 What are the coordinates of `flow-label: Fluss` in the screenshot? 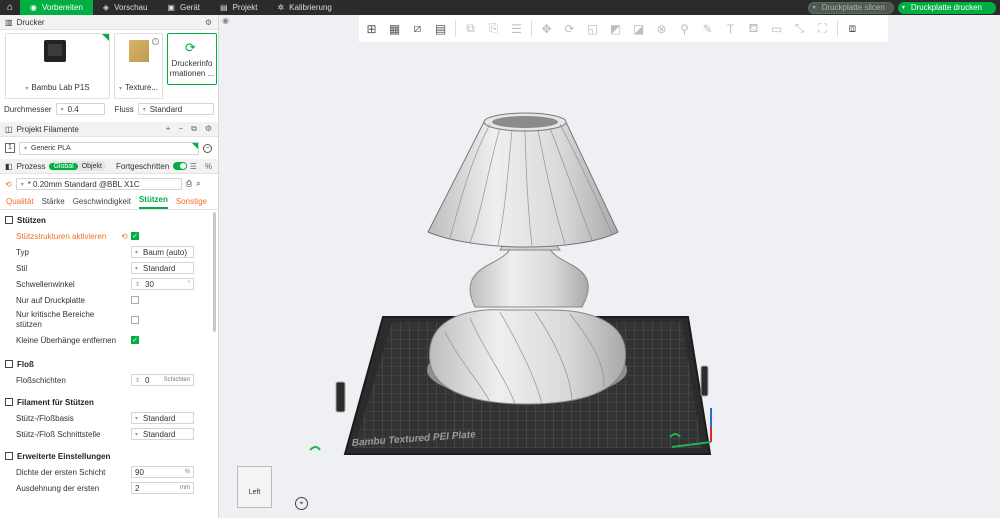 It's located at (124, 109).